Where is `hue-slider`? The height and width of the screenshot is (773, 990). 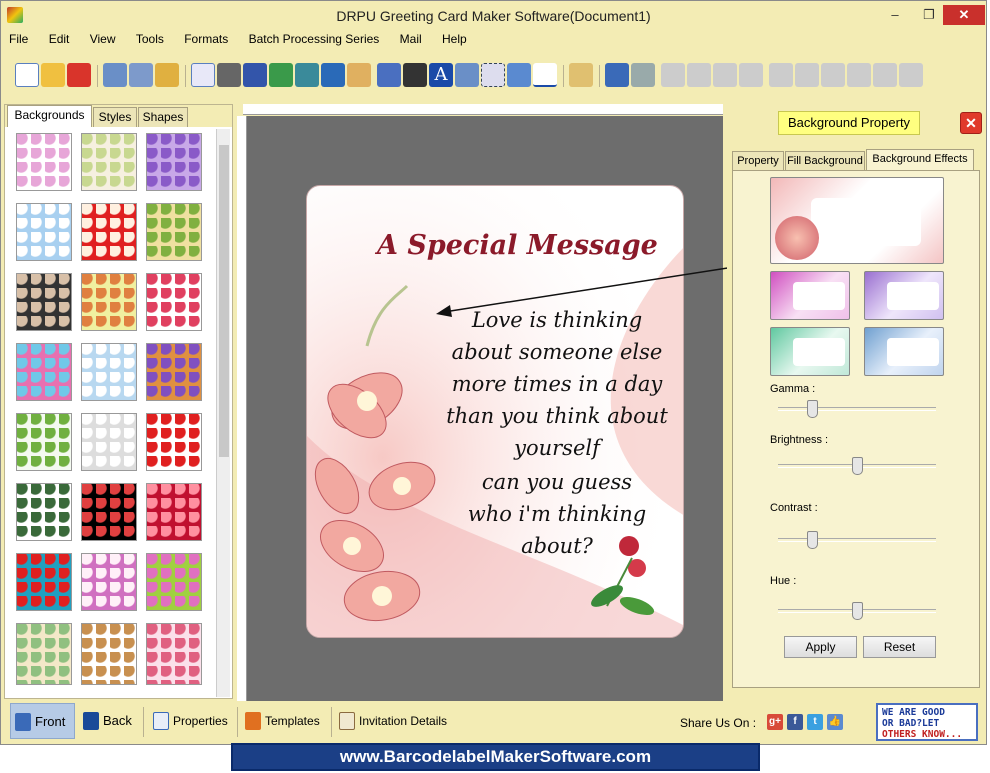 hue-slider is located at coordinates (857, 611).